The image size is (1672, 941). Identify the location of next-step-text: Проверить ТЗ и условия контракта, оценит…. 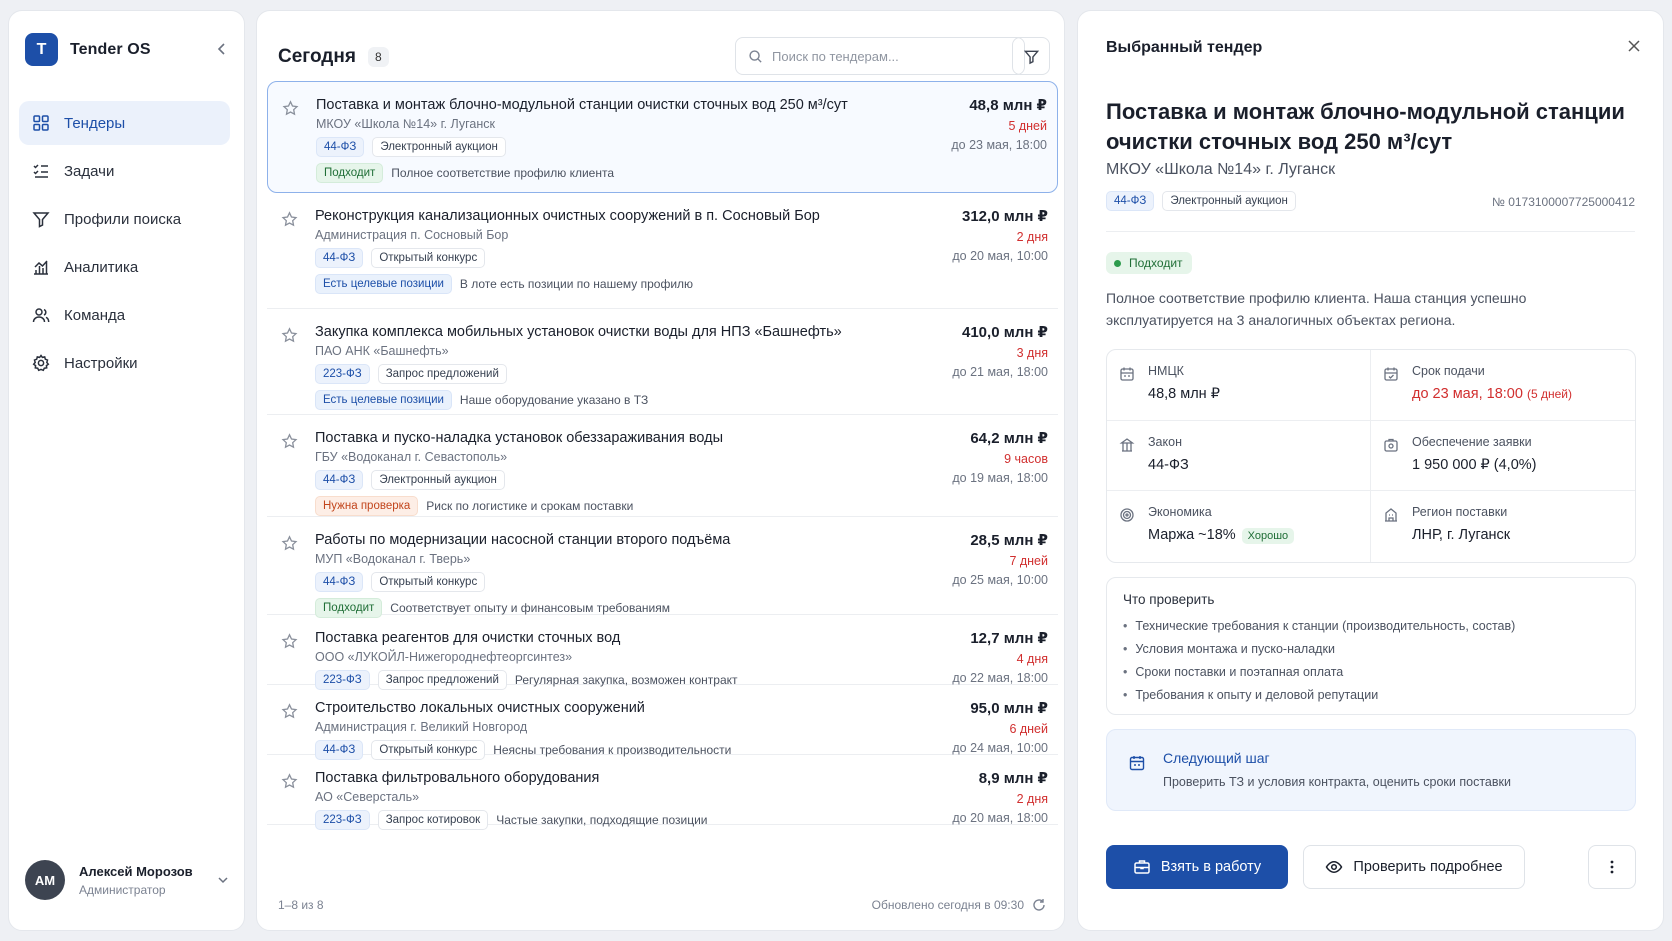
(1337, 782).